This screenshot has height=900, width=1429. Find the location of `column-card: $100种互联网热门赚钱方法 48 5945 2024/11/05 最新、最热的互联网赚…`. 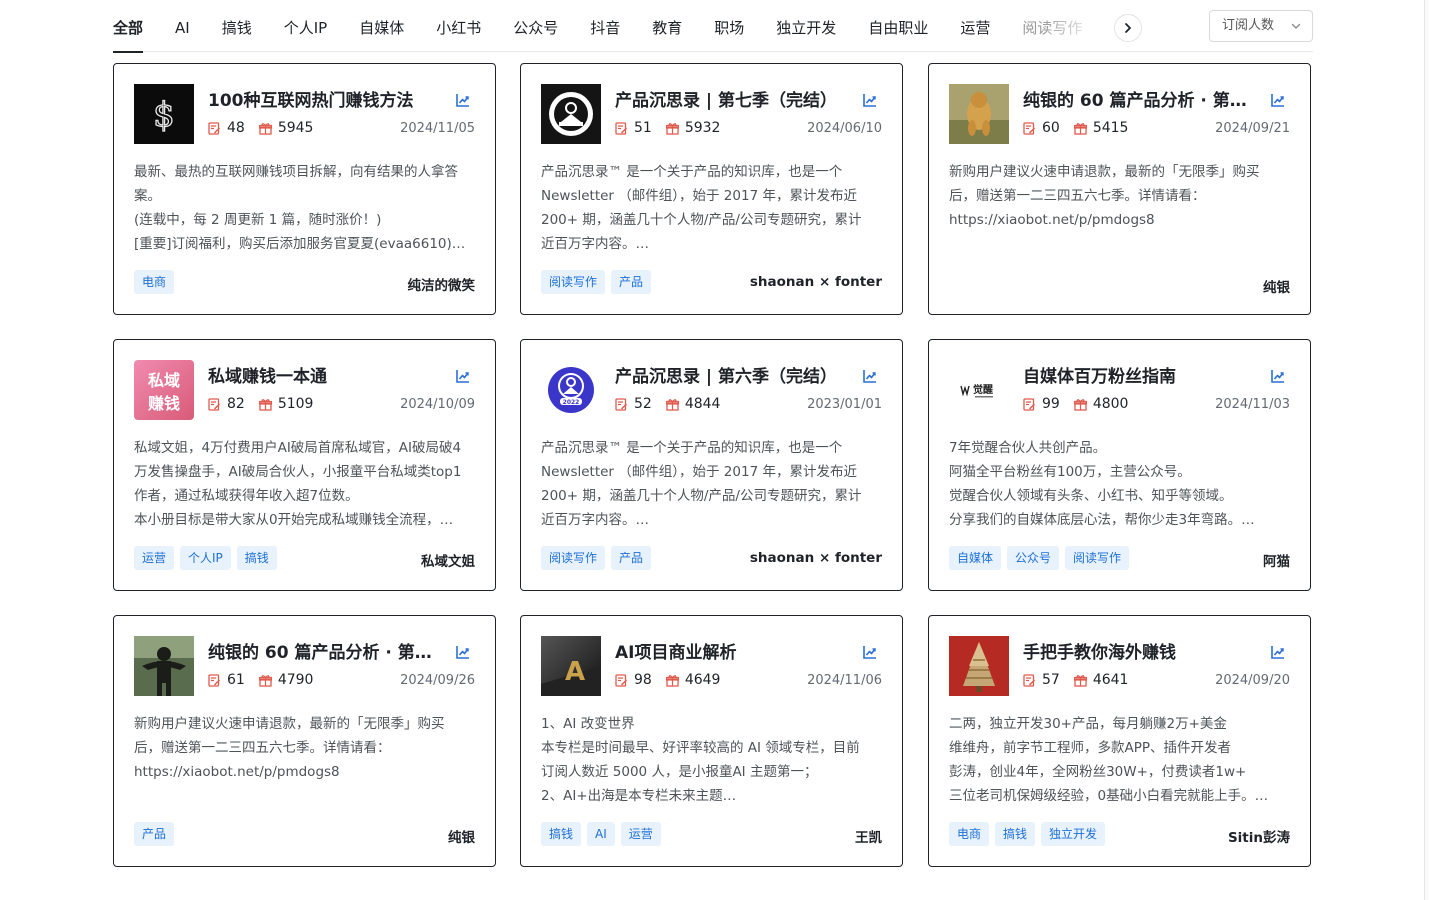

column-card: $100种互联网热门赚钱方法 48 5945 2024/11/05 最新、最热的互联网赚… is located at coordinates (304, 189).